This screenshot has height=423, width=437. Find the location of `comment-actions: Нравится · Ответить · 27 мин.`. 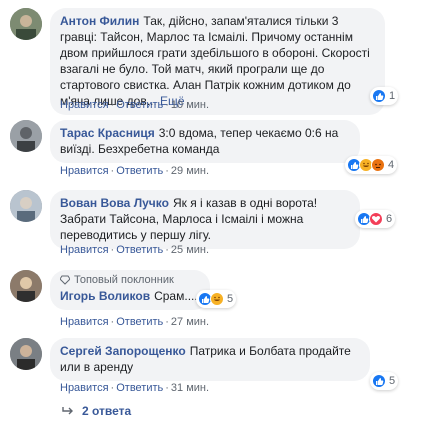

comment-actions: Нравится · Ответить · 27 мин. is located at coordinates (135, 322).